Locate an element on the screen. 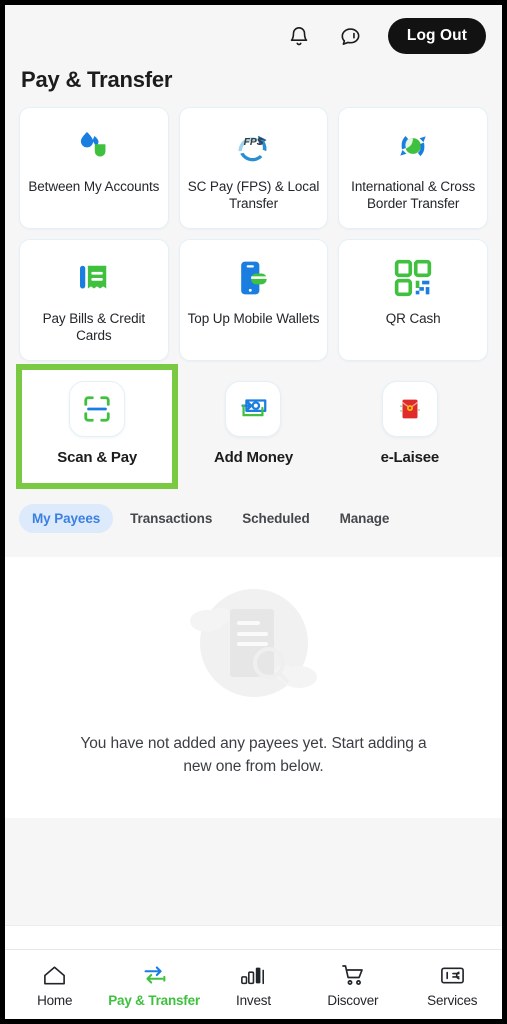 Image resolution: width=507 pixels, height=1024 pixels. tile-label: International & Cross Border Transfer is located at coordinates (413, 195).